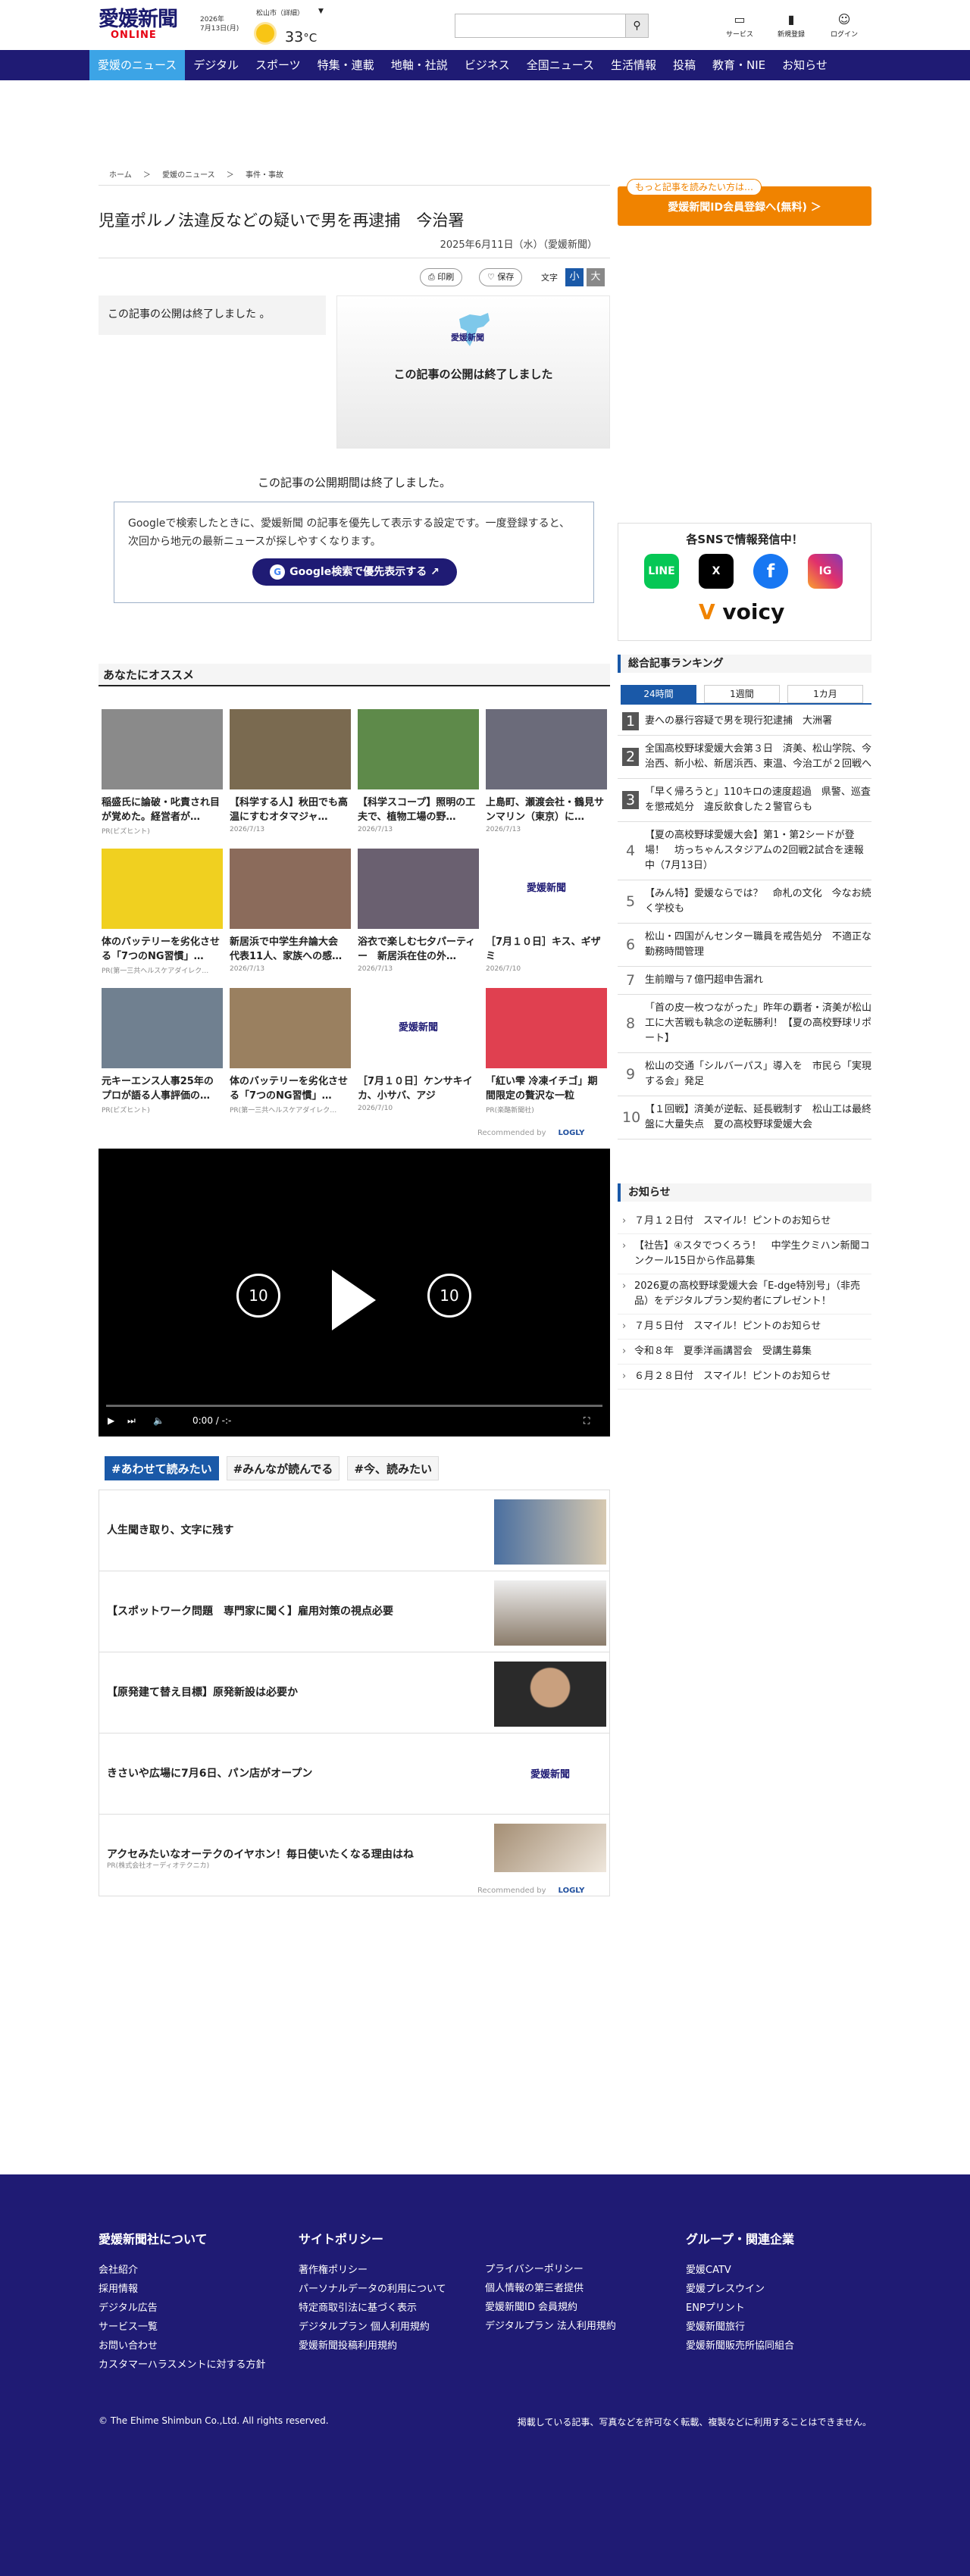  What do you see at coordinates (354, 1693) in the screenshot?
I see `list-item: 【原発建て替え目標】原発新設は必要か` at bounding box center [354, 1693].